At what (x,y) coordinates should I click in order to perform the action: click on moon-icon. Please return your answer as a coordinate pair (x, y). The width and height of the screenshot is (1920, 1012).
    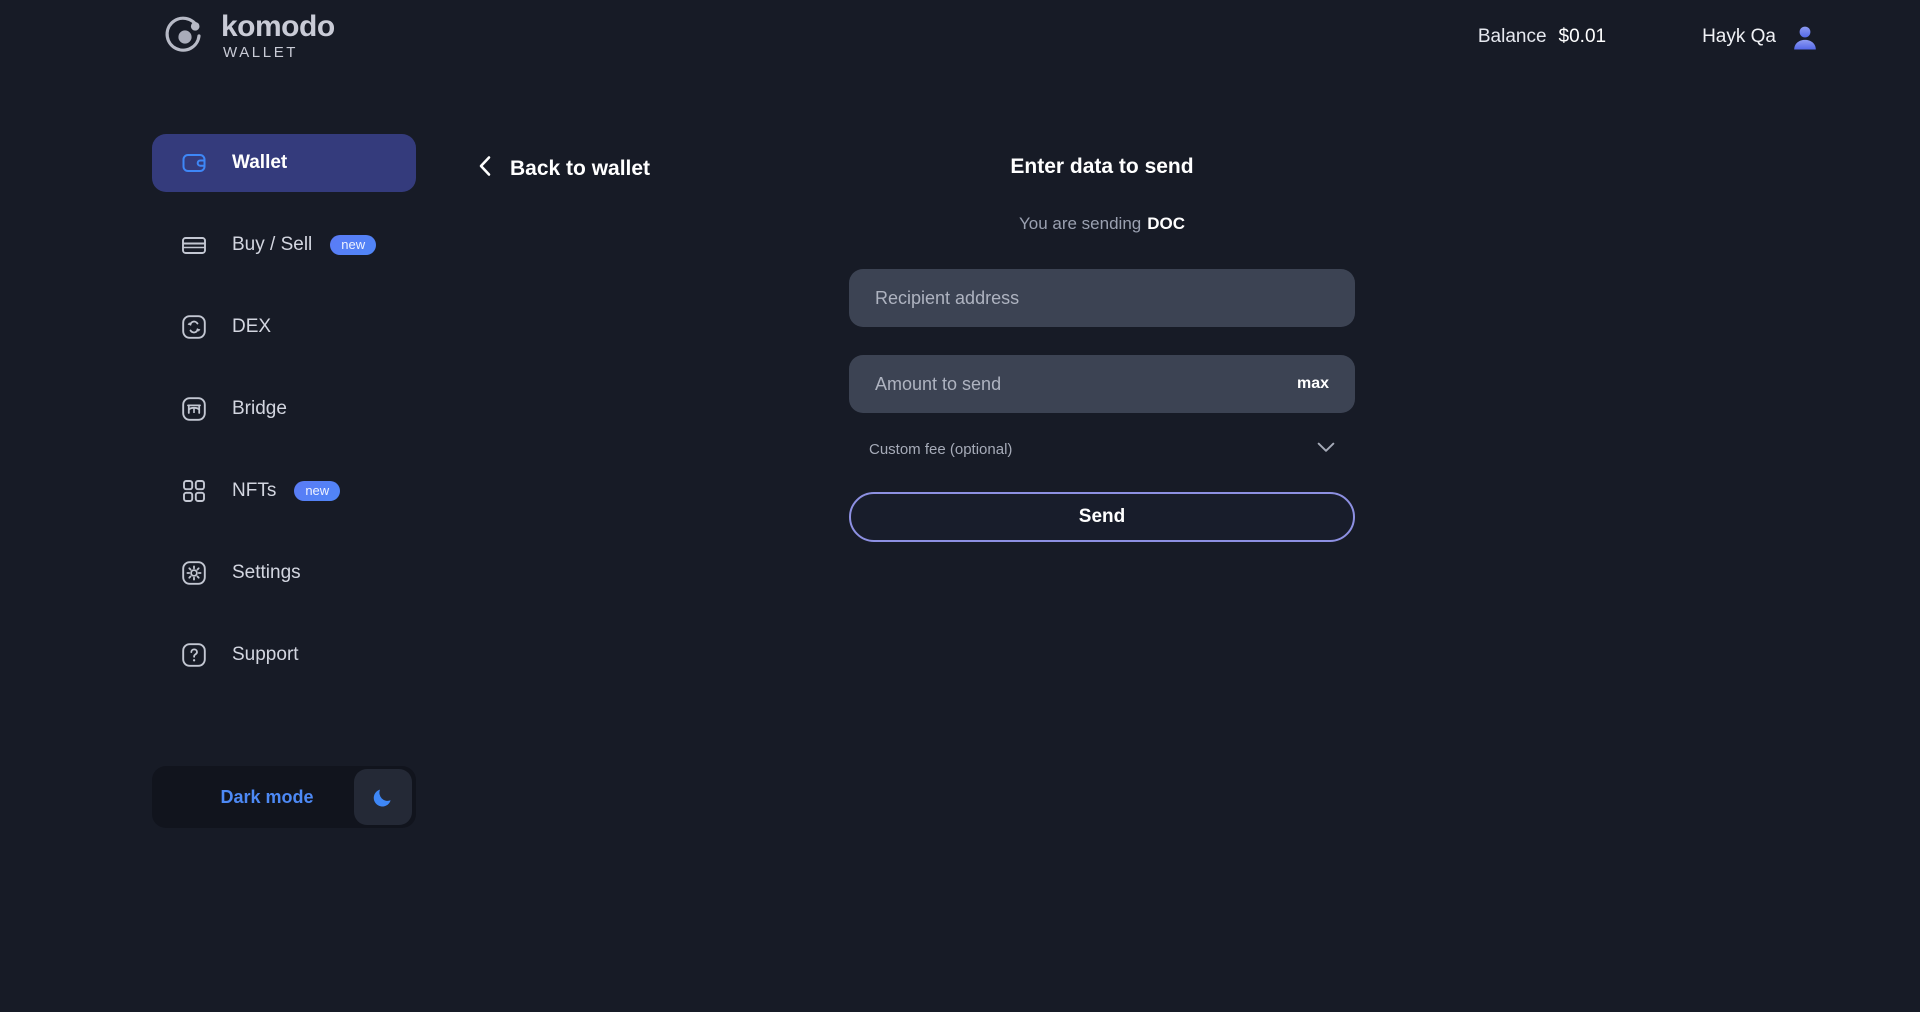
    Looking at the image, I should click on (383, 797).